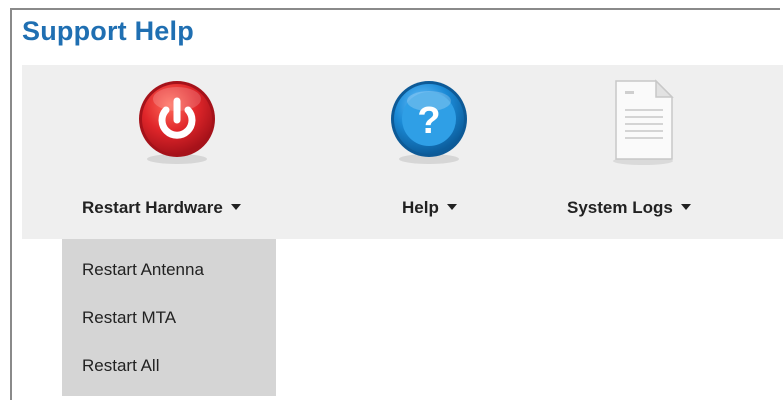  What do you see at coordinates (152, 207) in the screenshot?
I see `restart-hardware-text: Restart Hardware` at bounding box center [152, 207].